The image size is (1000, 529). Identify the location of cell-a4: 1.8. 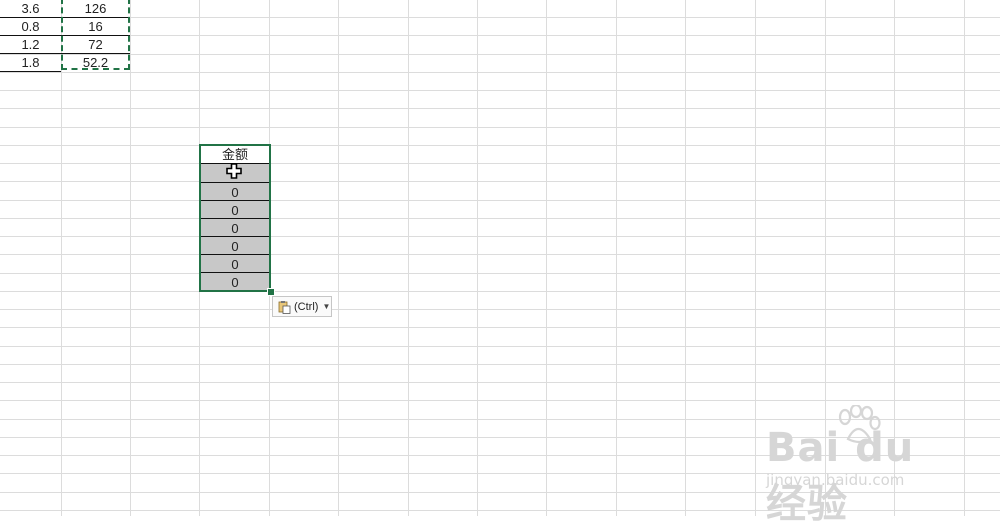
(30, 63).